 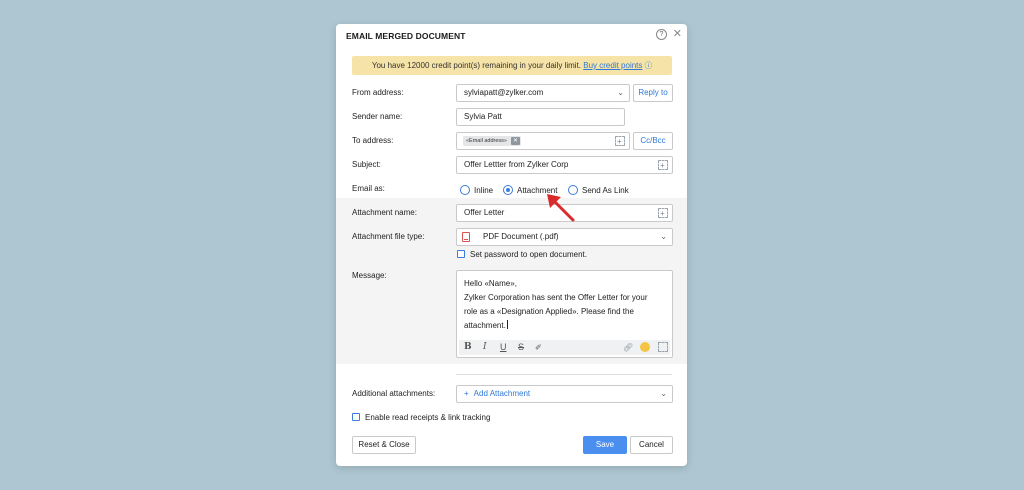 What do you see at coordinates (384, 212) in the screenshot?
I see `attachment-name-label: Attachment name:` at bounding box center [384, 212].